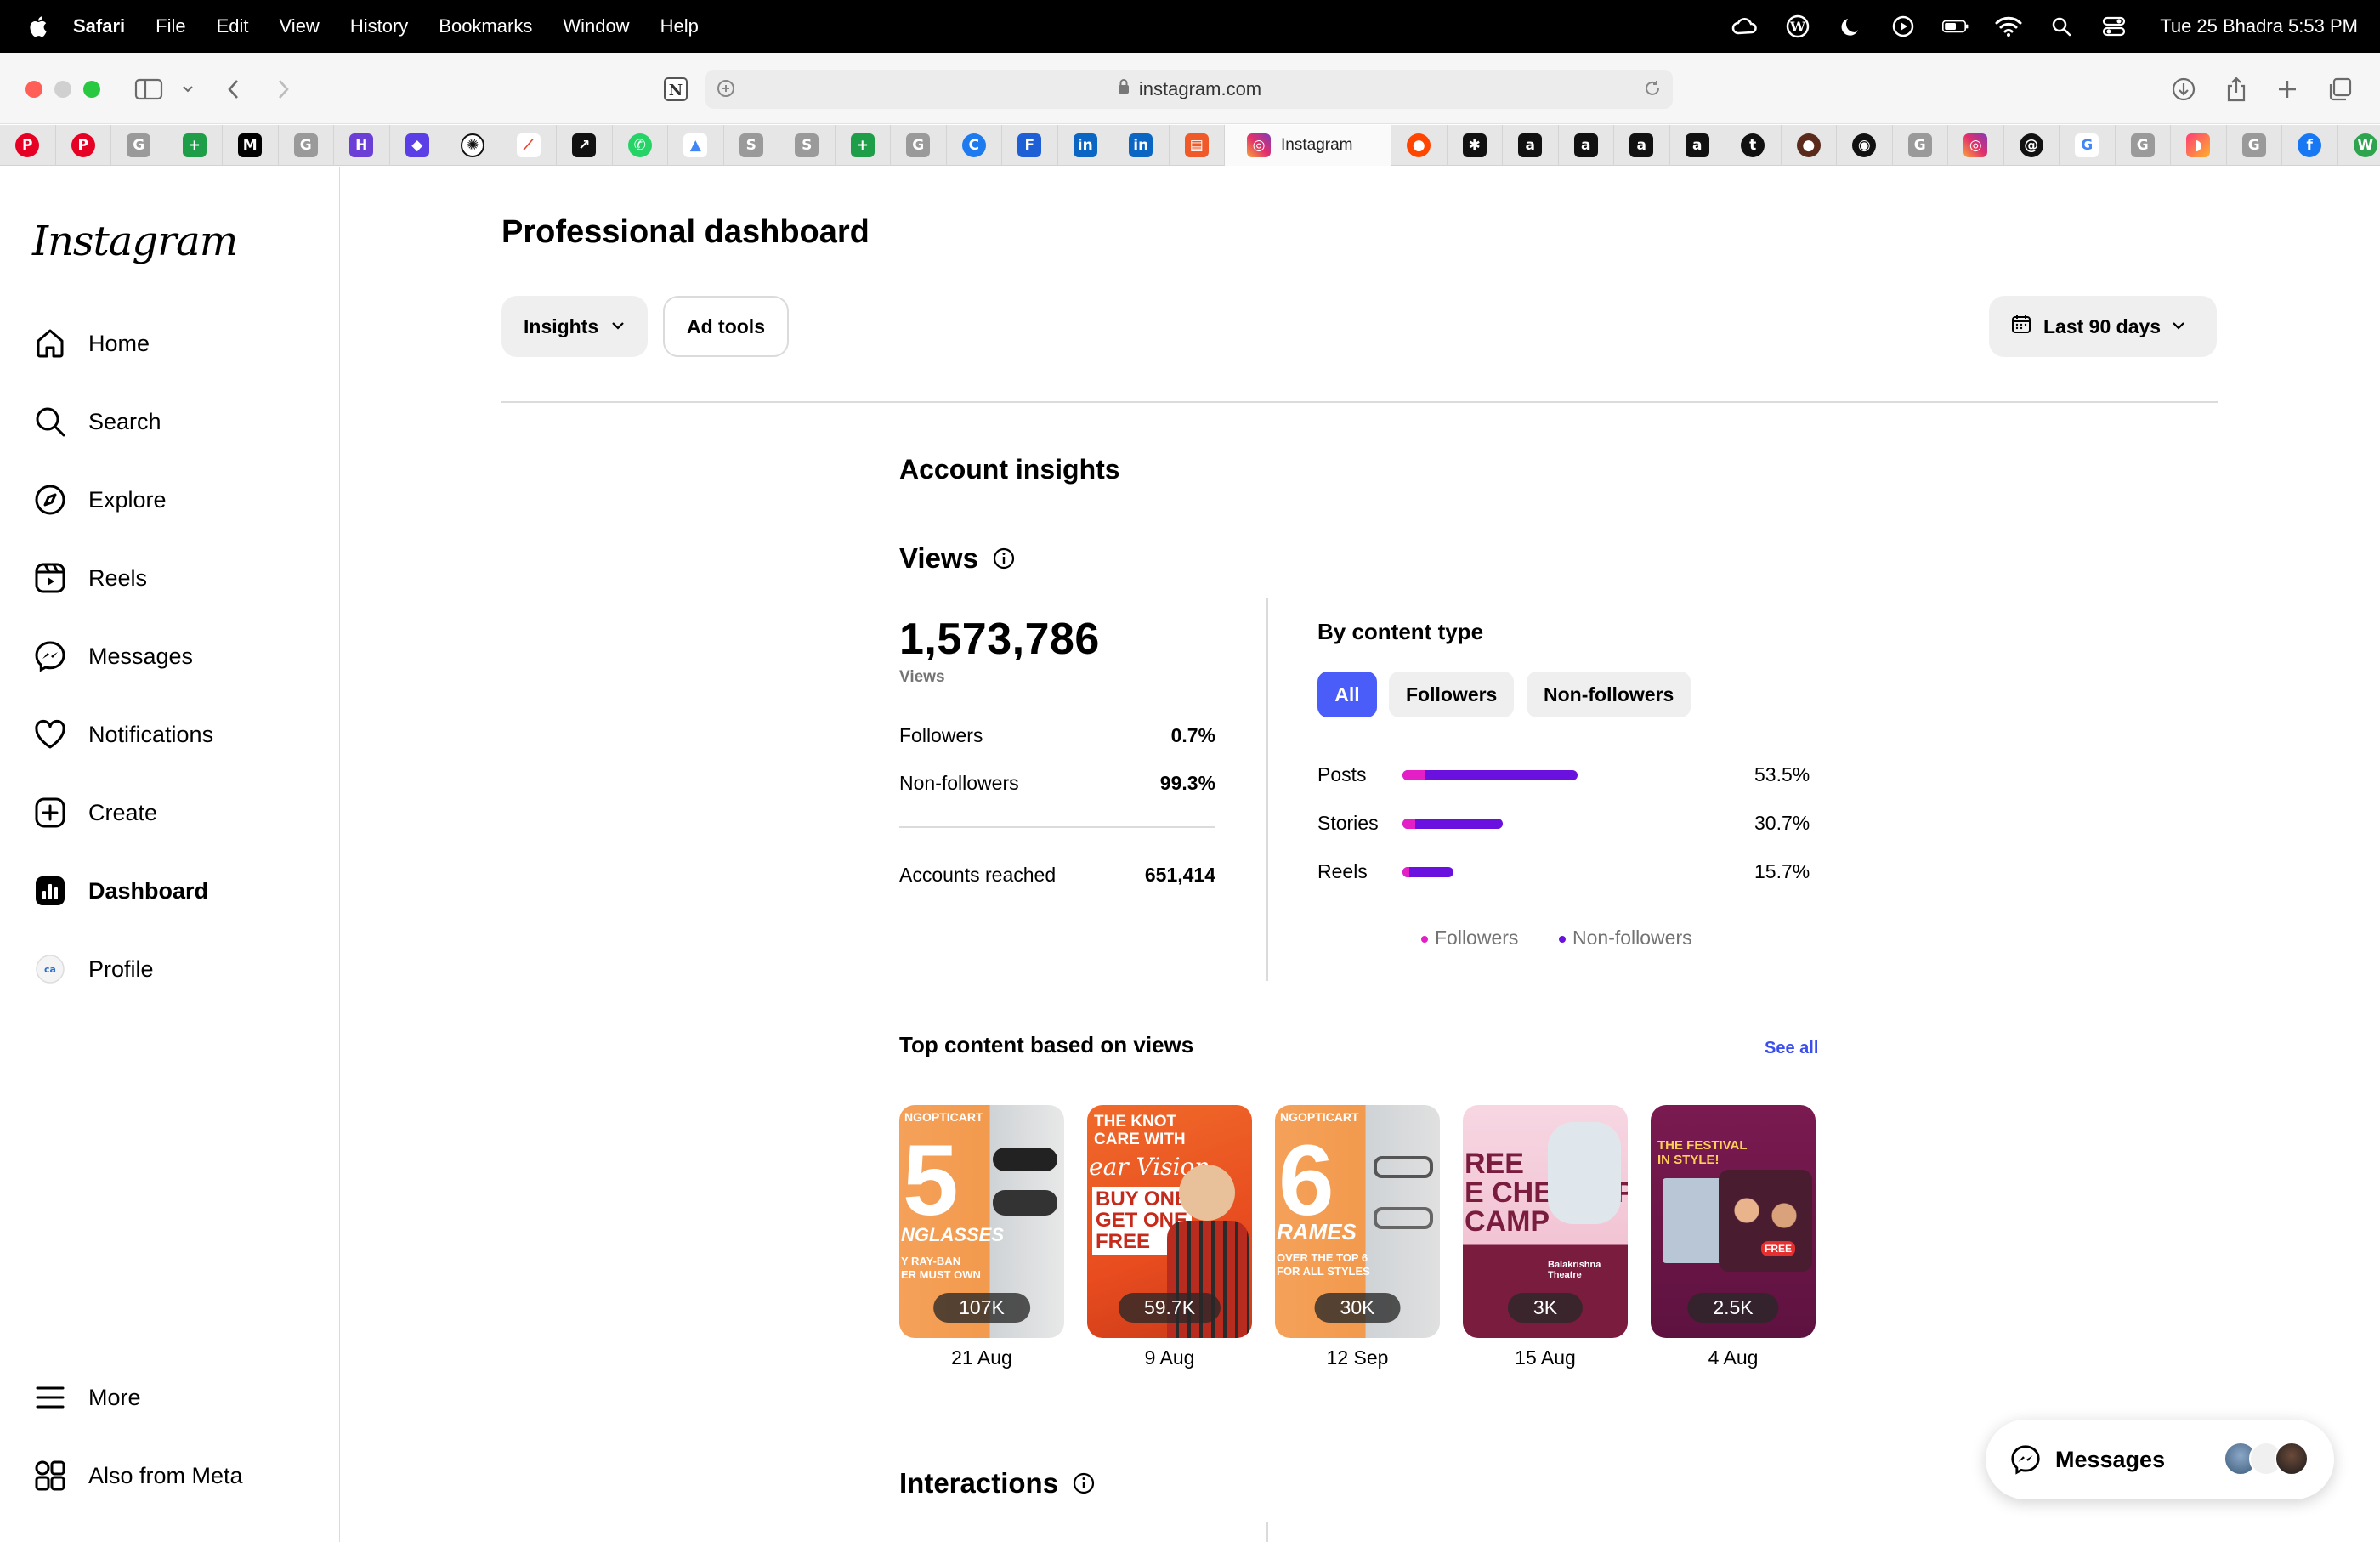 The height and width of the screenshot is (1542, 2380). Describe the element at coordinates (251, 145) in the screenshot. I see `tab-medium: M` at that location.